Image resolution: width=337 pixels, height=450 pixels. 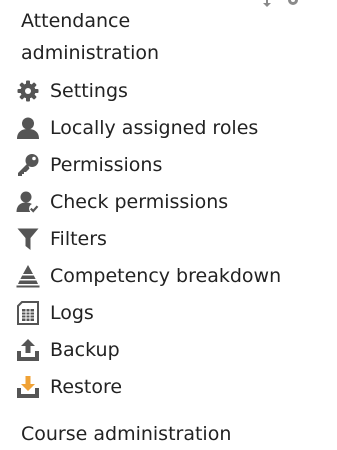 I want to click on attendance-administration-title: Attendance administration, so click(x=90, y=37).